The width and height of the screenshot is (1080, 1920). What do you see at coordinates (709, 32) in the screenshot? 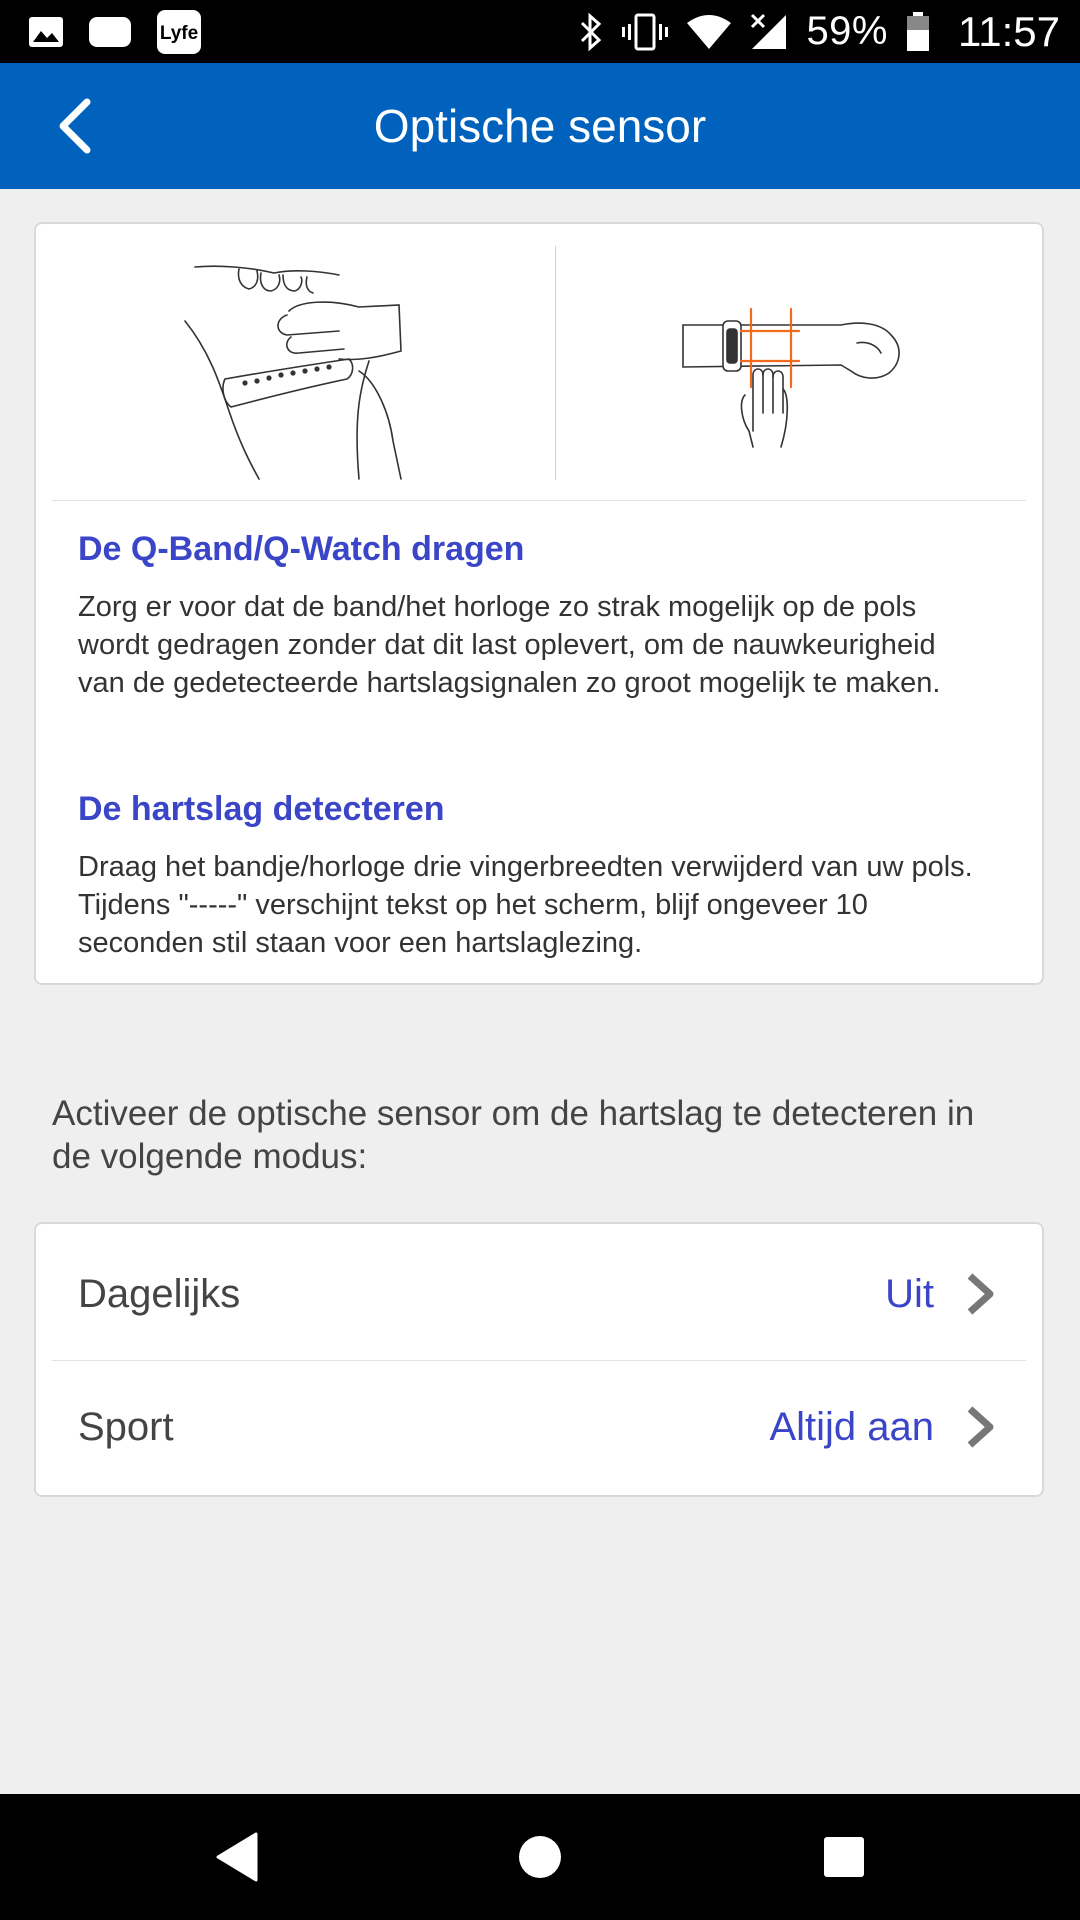
I see `wifi-icon` at bounding box center [709, 32].